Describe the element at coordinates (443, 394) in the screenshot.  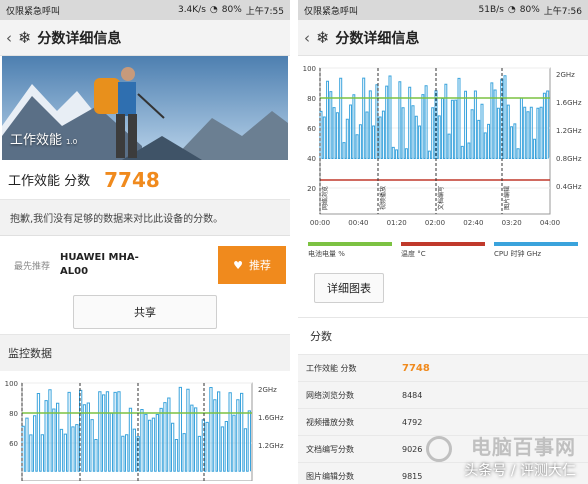
I see `score-row: 网络浏览分数 8484` at that location.